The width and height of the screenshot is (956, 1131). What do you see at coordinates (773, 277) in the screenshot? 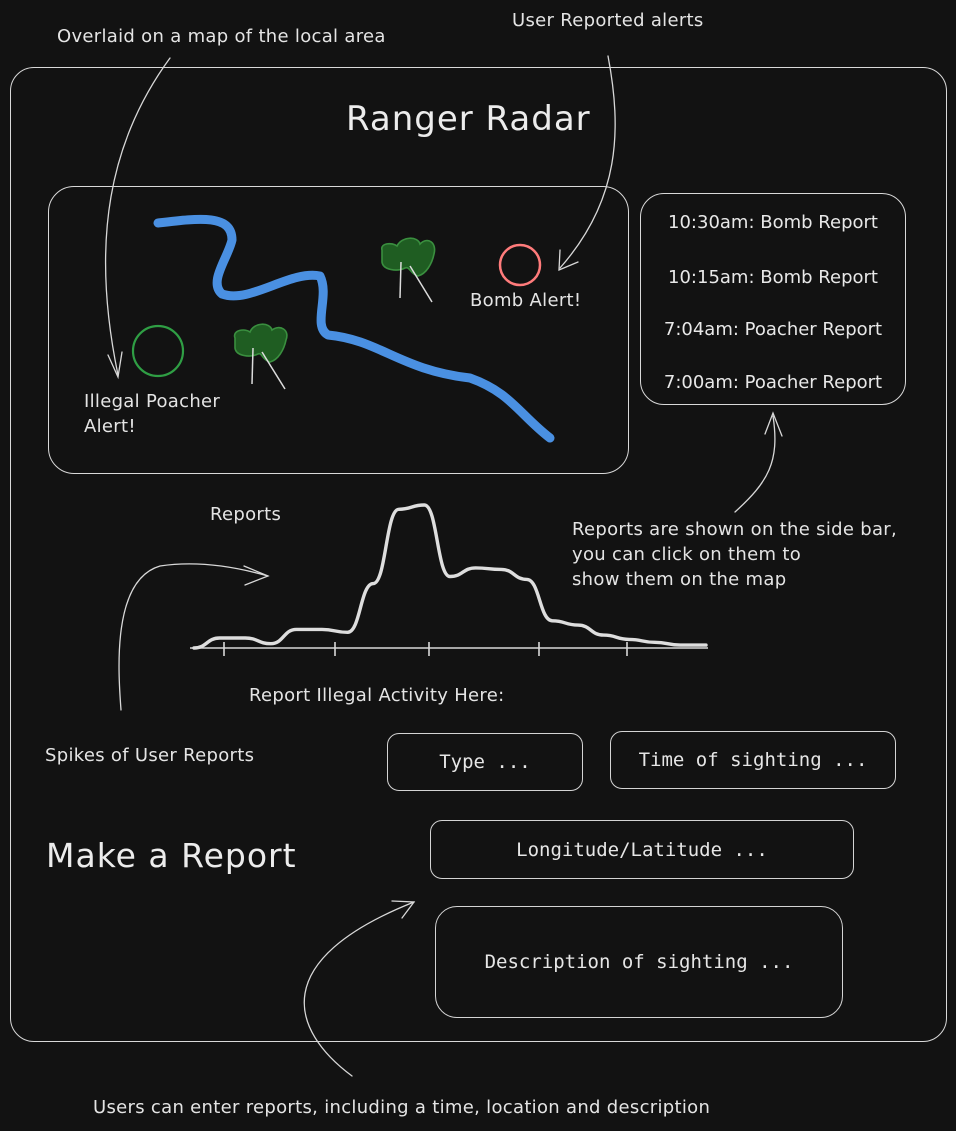
I see `sidebar-report-item: 10:15am: Bomb Report` at bounding box center [773, 277].